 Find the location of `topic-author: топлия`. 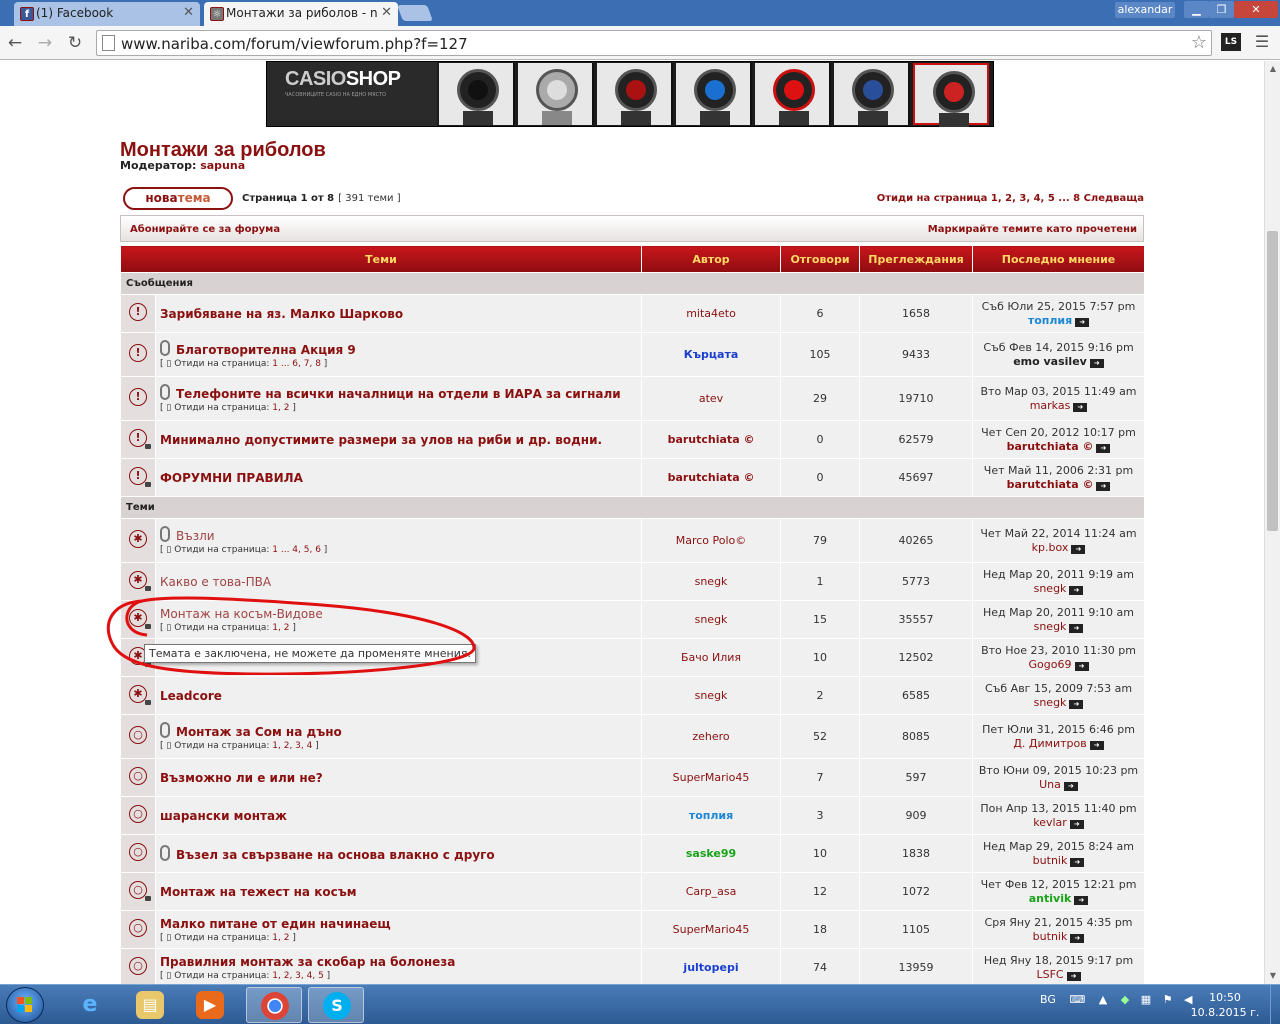

topic-author: топлия is located at coordinates (711, 815).